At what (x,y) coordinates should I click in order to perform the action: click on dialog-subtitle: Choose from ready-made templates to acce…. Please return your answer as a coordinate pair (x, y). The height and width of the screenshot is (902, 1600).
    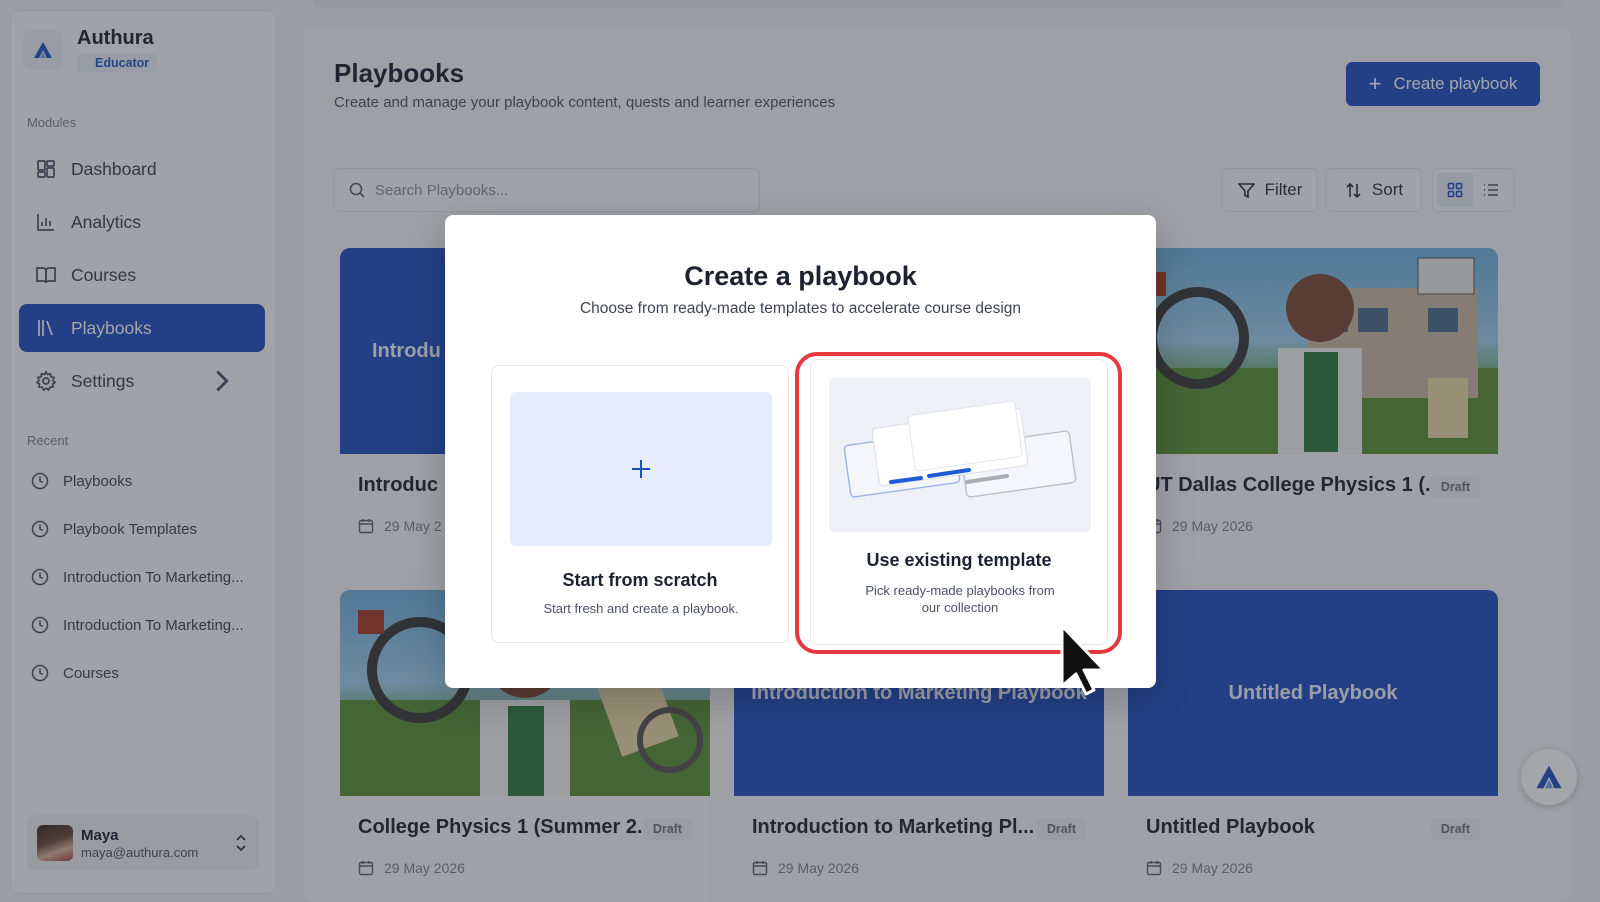
    Looking at the image, I should click on (800, 308).